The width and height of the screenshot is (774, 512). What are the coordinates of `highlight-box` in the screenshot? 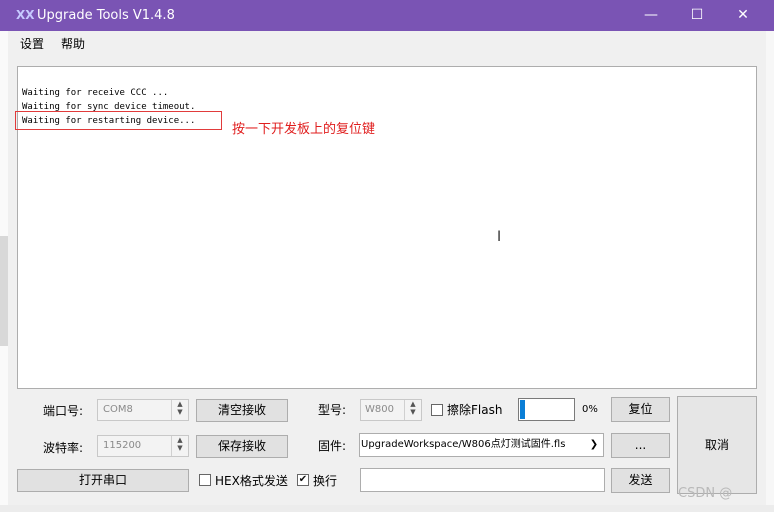 It's located at (118, 120).